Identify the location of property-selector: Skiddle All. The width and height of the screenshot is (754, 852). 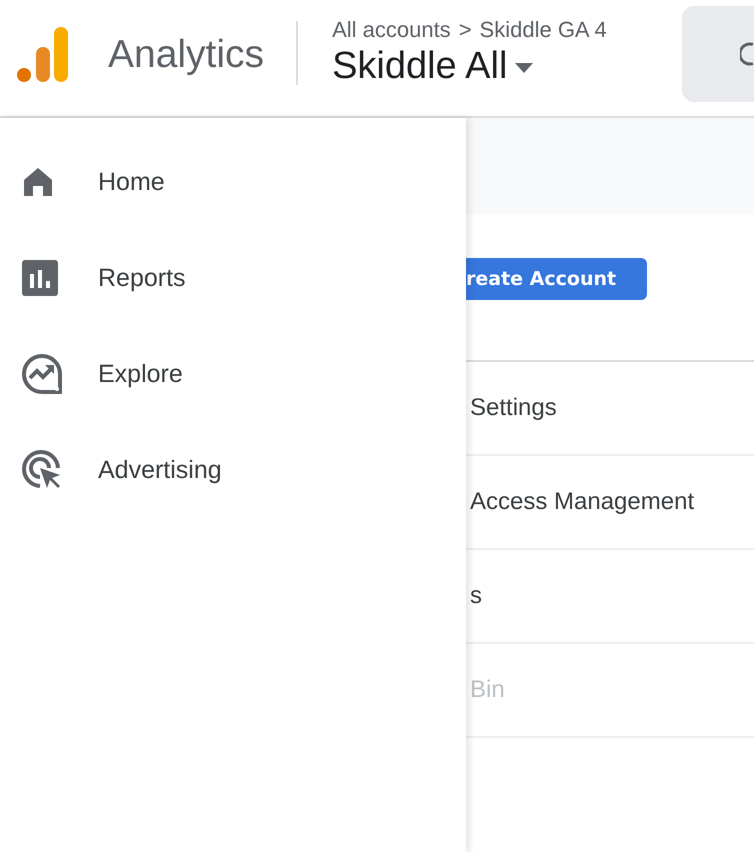
(469, 66).